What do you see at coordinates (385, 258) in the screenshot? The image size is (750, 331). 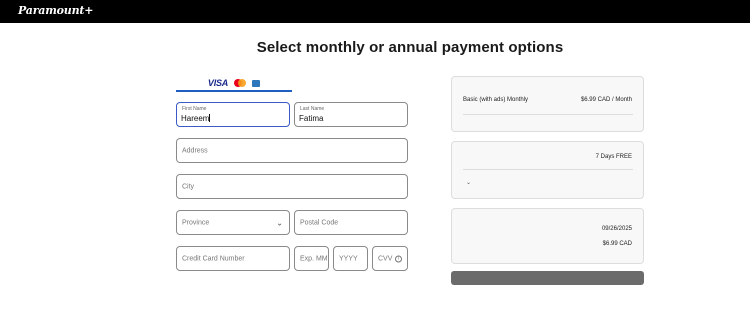 I see `cvv-placeholder: CVV` at bounding box center [385, 258].